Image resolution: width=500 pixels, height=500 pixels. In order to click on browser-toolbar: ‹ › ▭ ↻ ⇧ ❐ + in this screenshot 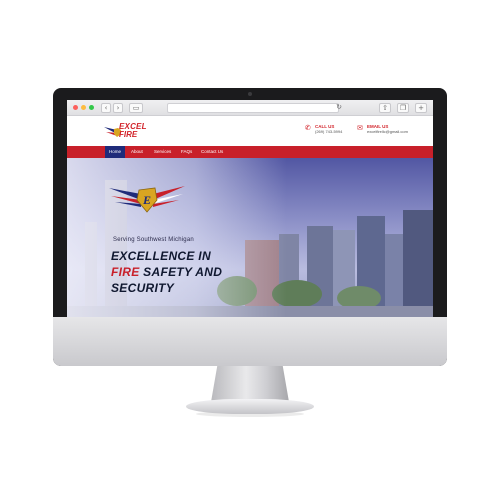, I will do `click(250, 108)`.